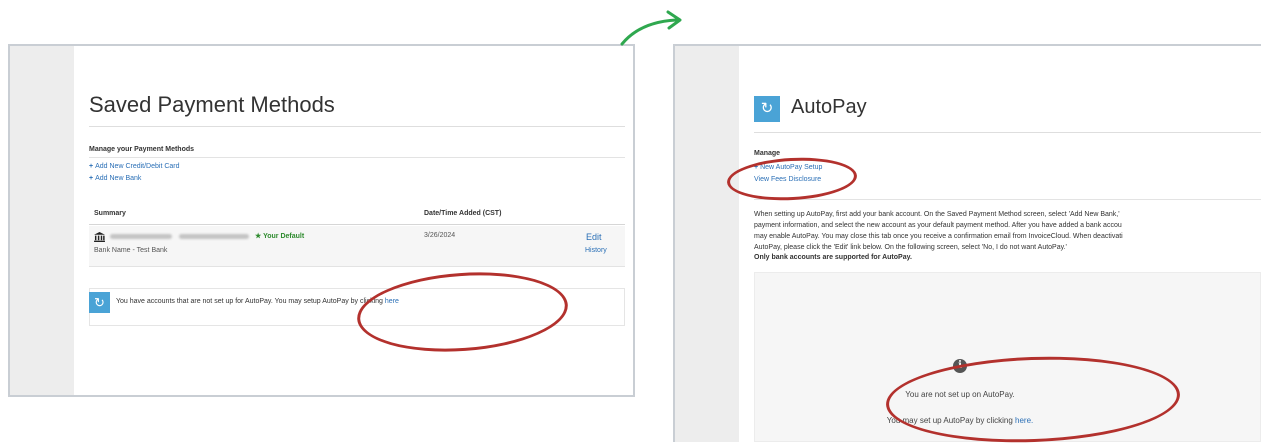 Image resolution: width=1261 pixels, height=447 pixels. I want to click on add-card-link: + Add New Credit/Debit Card, so click(134, 166).